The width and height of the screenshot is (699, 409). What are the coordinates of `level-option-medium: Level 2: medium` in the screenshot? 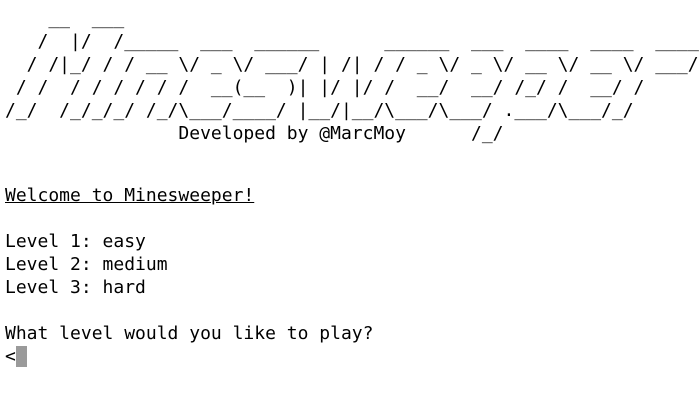 It's located at (86, 264).